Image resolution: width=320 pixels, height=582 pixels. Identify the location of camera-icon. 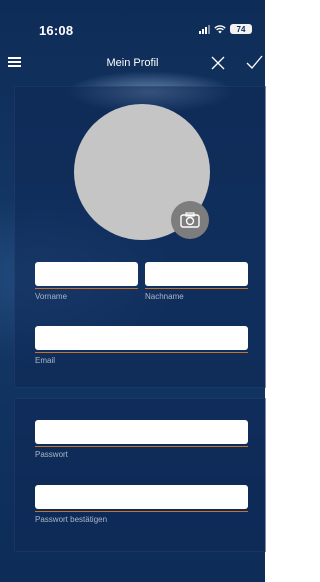
(190, 220).